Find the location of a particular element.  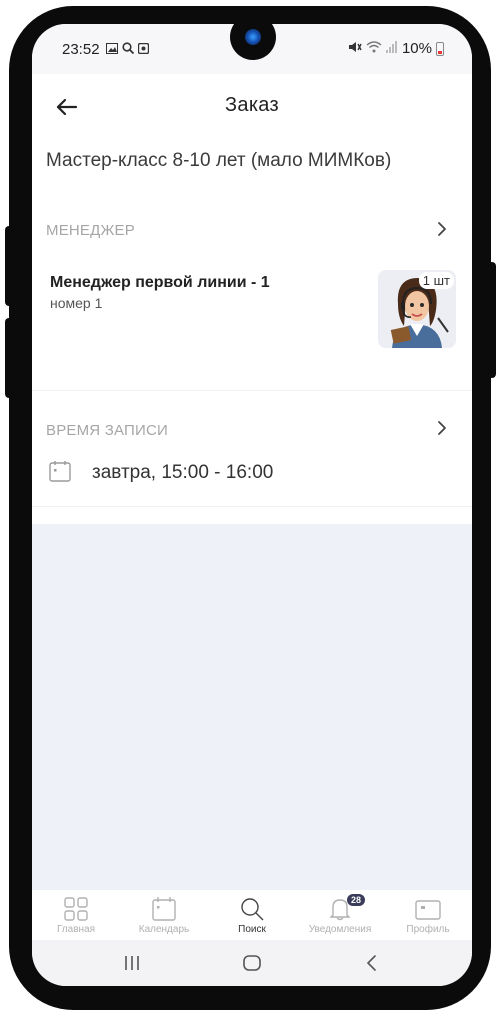

time-section-label: ВРЕМЯ ЗАПИСИ is located at coordinates (107, 430).